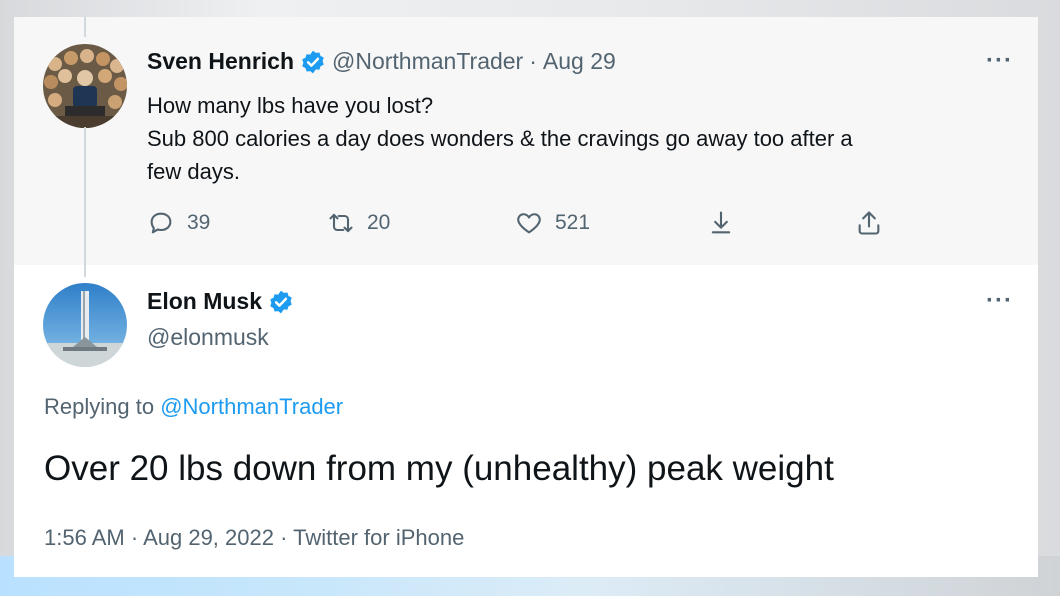  What do you see at coordinates (358, 223) in the screenshot?
I see `retweet-button: 20` at bounding box center [358, 223].